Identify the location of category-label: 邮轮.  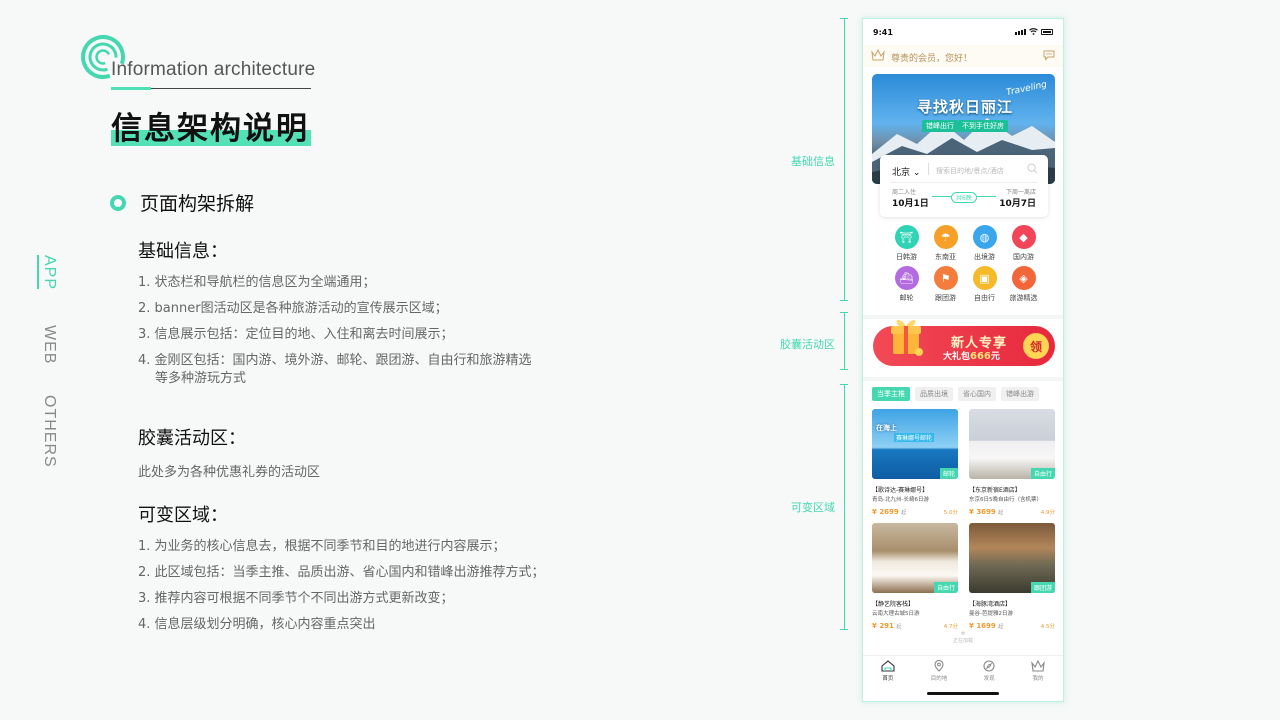
(906, 298).